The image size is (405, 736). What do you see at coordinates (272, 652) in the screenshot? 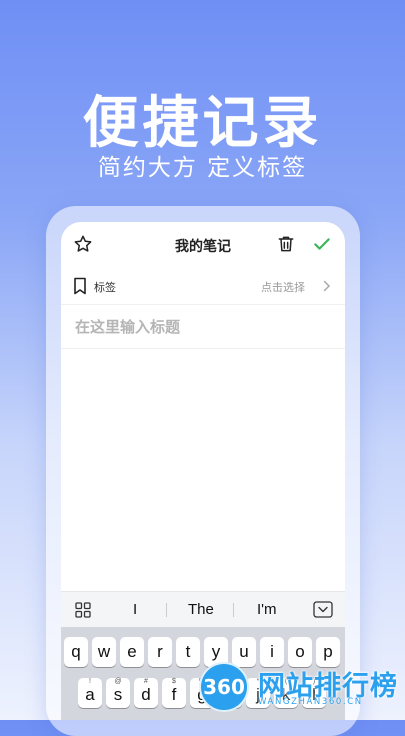
I see `key-i: i` at bounding box center [272, 652].